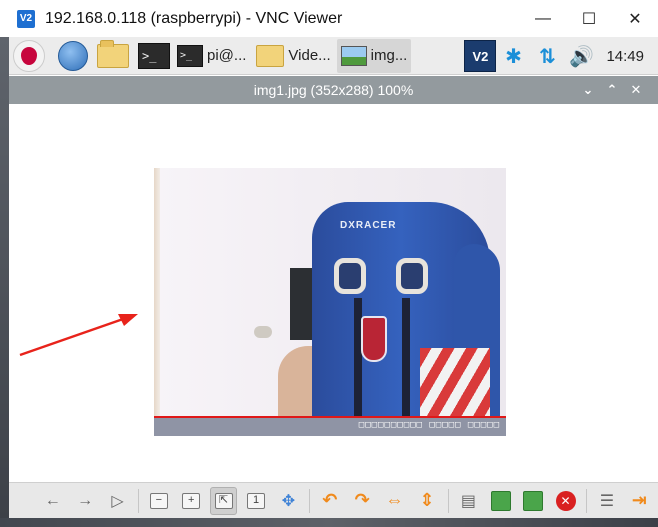  I want to click on open-file-button: ▤, so click(468, 501).